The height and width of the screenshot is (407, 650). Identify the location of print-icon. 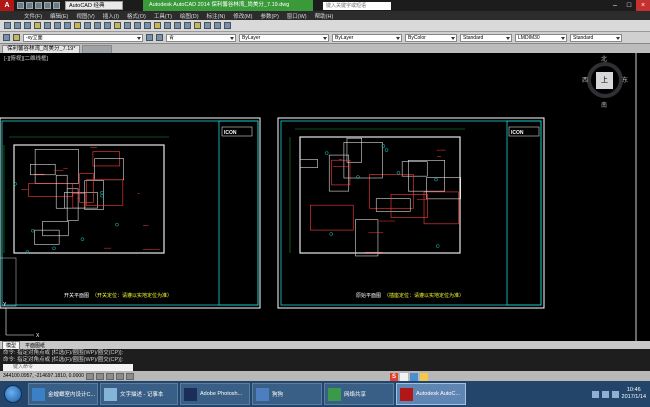
(37, 25).